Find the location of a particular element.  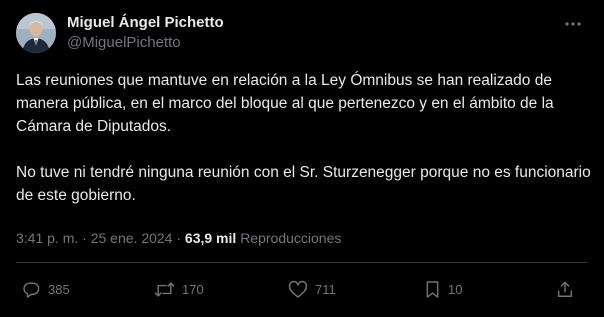

author-handle: @MiguelPichetto is located at coordinates (124, 43).